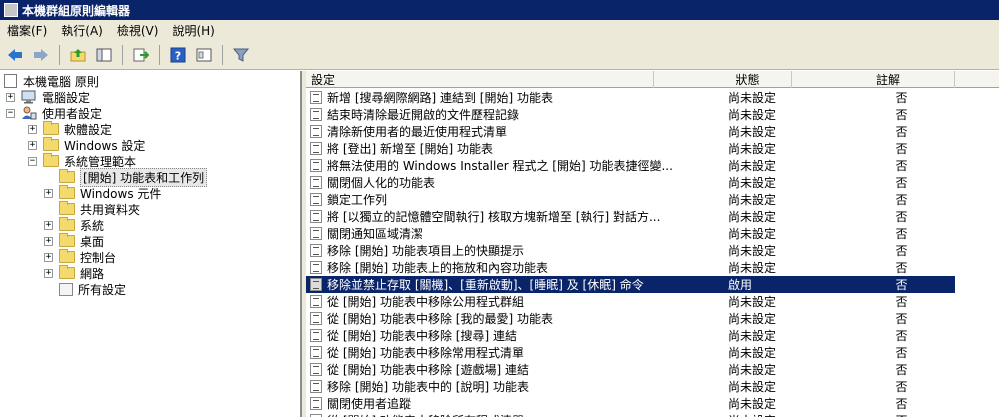 The image size is (999, 417). Describe the element at coordinates (85, 289) in the screenshot. I see `tree-node-all-settings: 所有設定` at that location.